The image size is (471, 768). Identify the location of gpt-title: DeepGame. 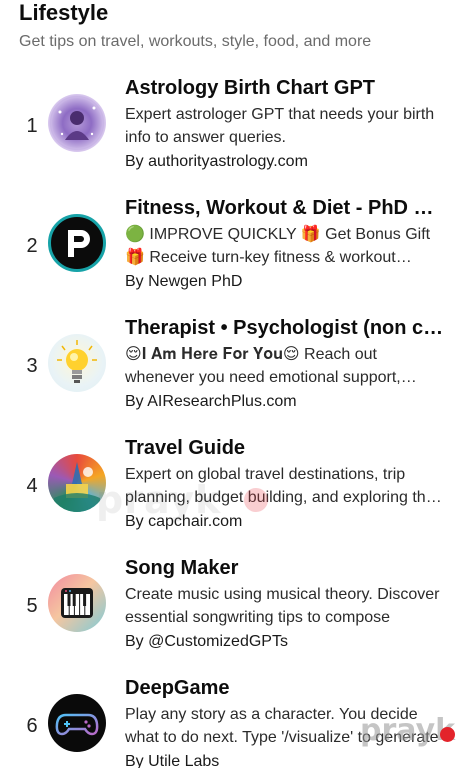
(177, 688).